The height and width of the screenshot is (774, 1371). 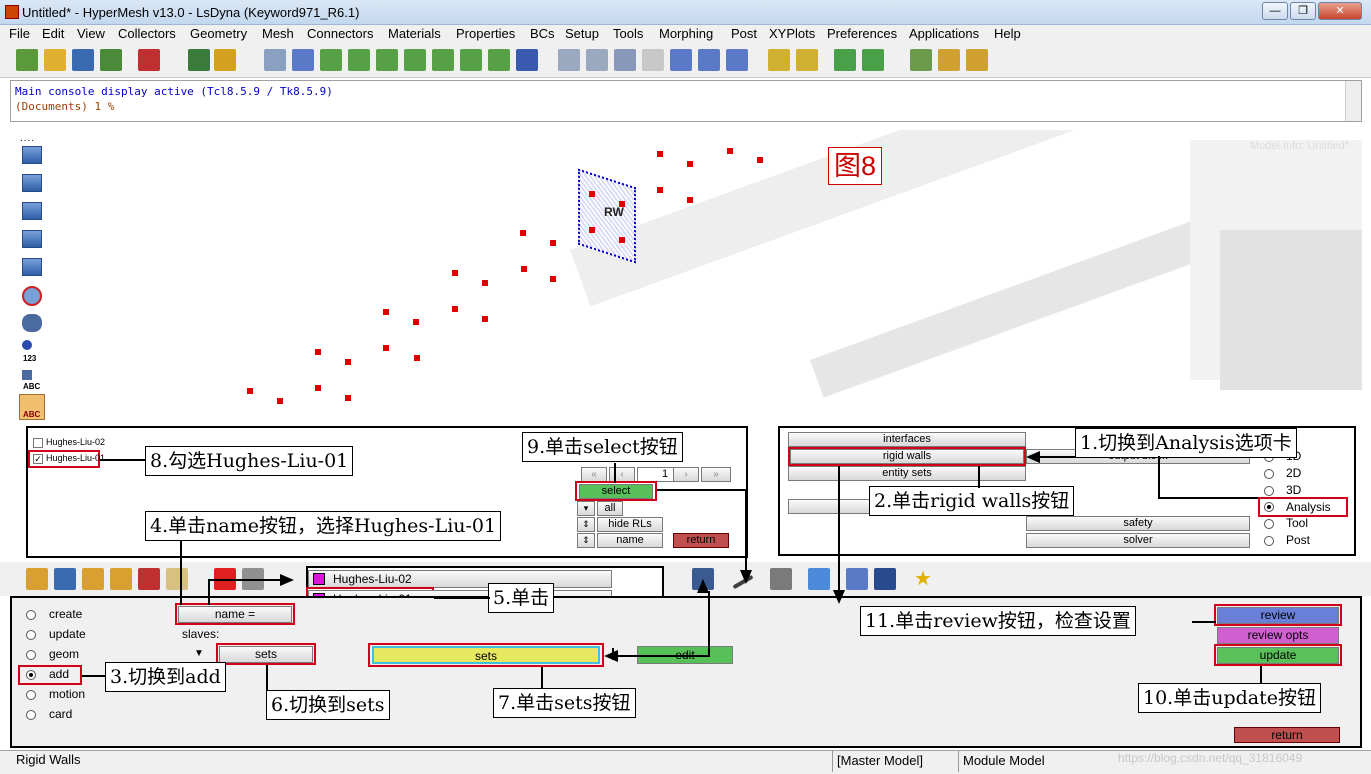 I want to click on star-icon: ★, so click(x=923, y=579).